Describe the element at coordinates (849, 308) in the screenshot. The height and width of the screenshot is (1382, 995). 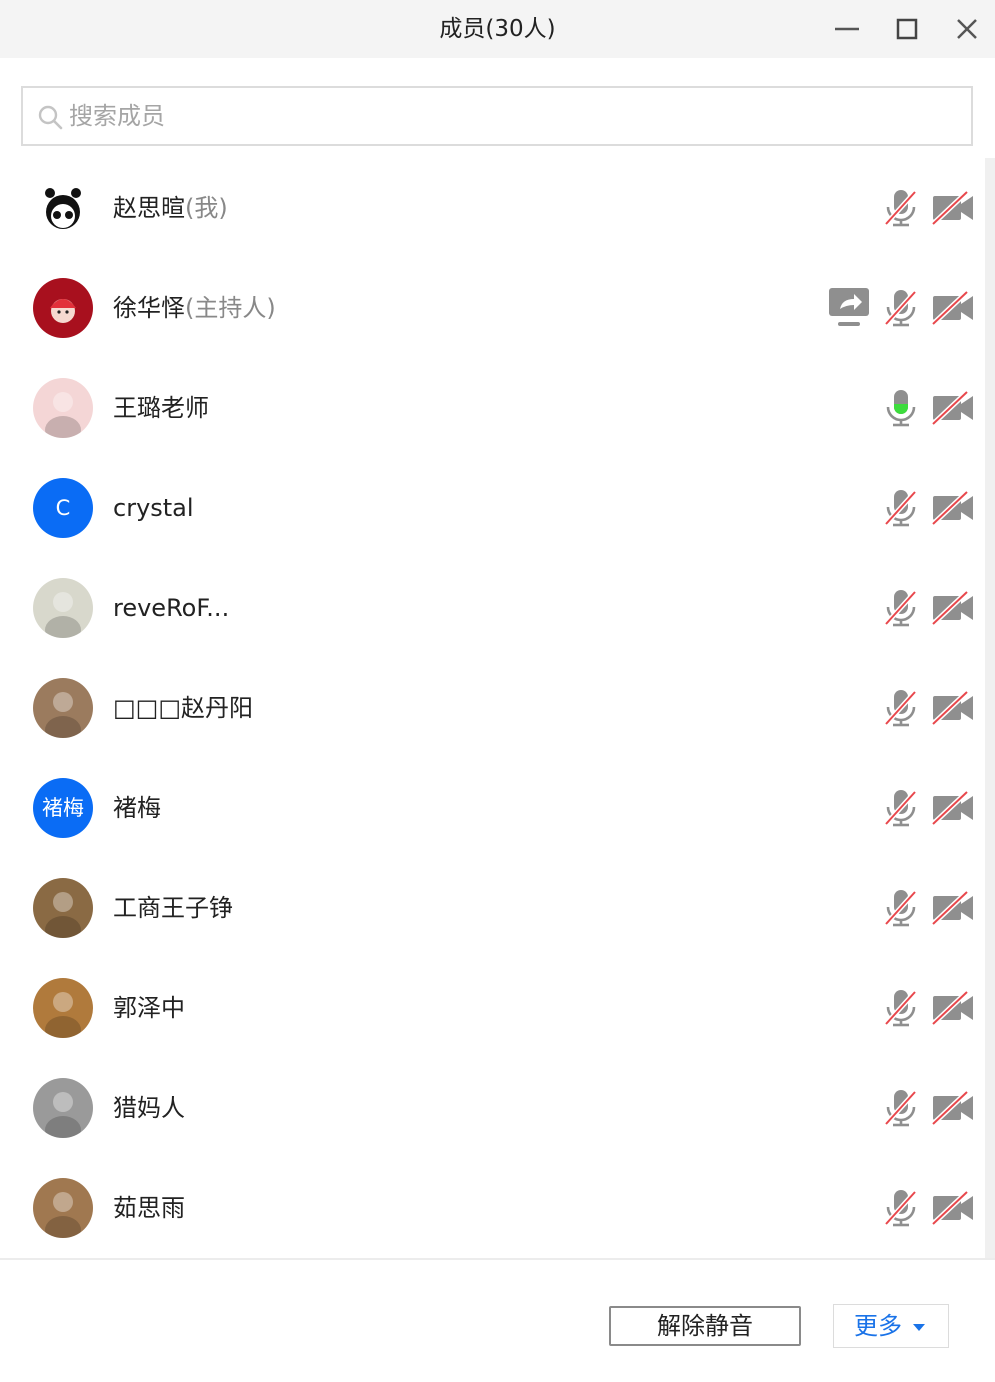
I see `screen-share-icon` at that location.